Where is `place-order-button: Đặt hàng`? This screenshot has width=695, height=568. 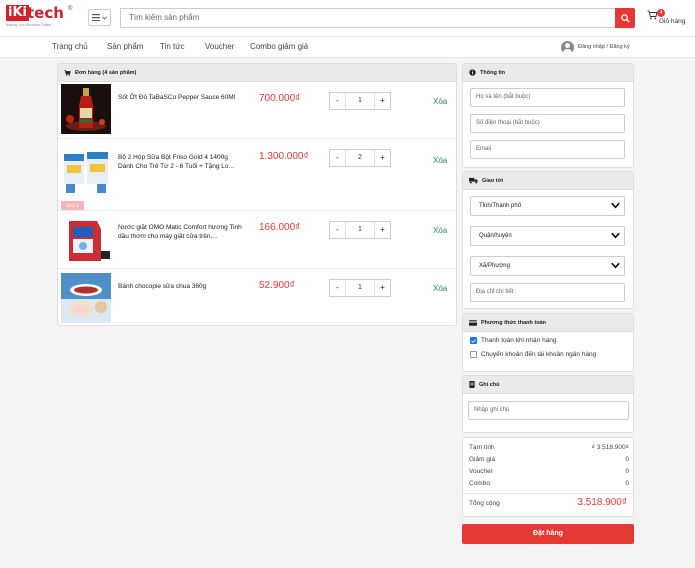
place-order-button: Đặt hàng is located at coordinates (548, 534).